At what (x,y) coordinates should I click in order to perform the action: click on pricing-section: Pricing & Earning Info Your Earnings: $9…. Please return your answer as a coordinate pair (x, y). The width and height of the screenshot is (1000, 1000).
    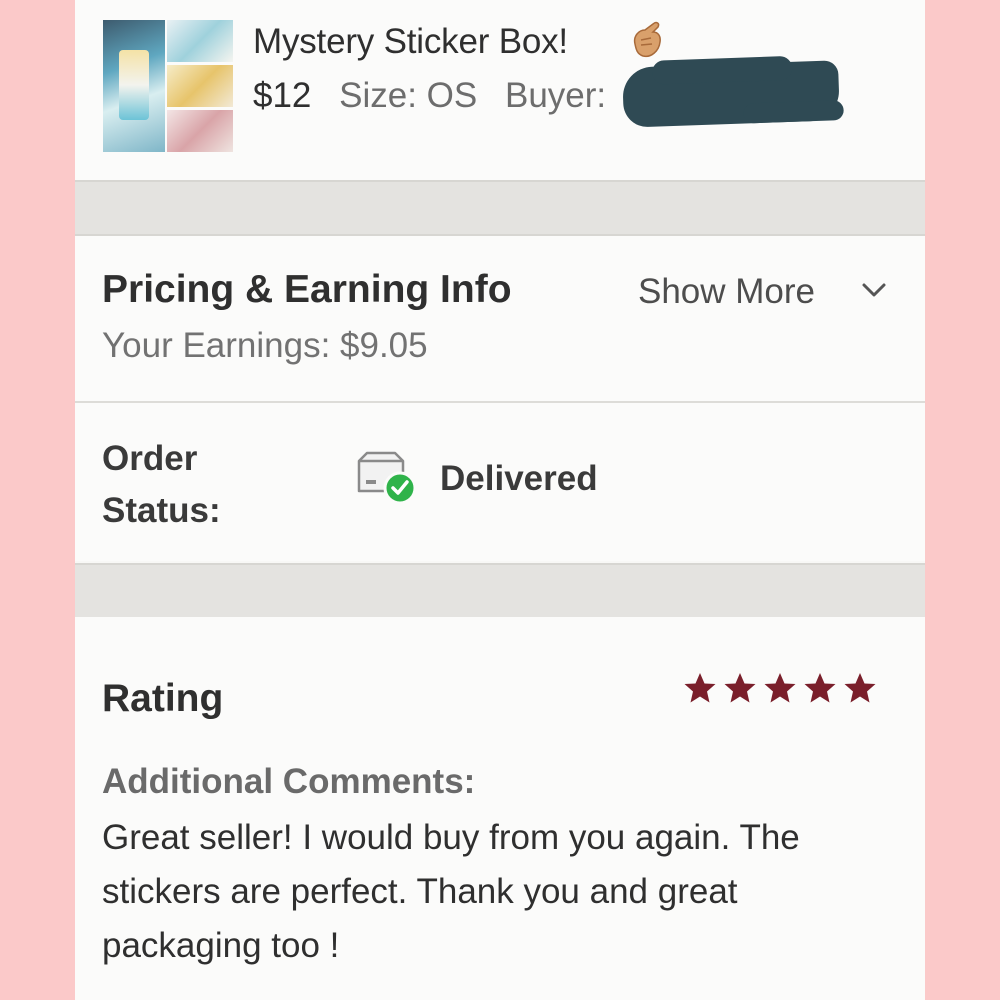
    Looking at the image, I should click on (500, 319).